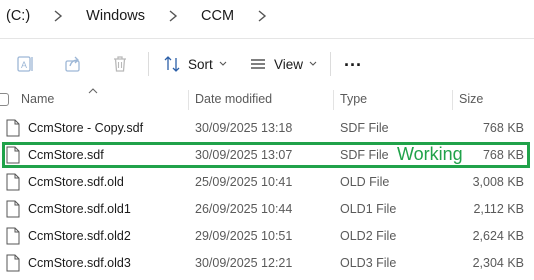 This screenshot has width=534, height=280. I want to click on sort-label: Sort, so click(200, 64).